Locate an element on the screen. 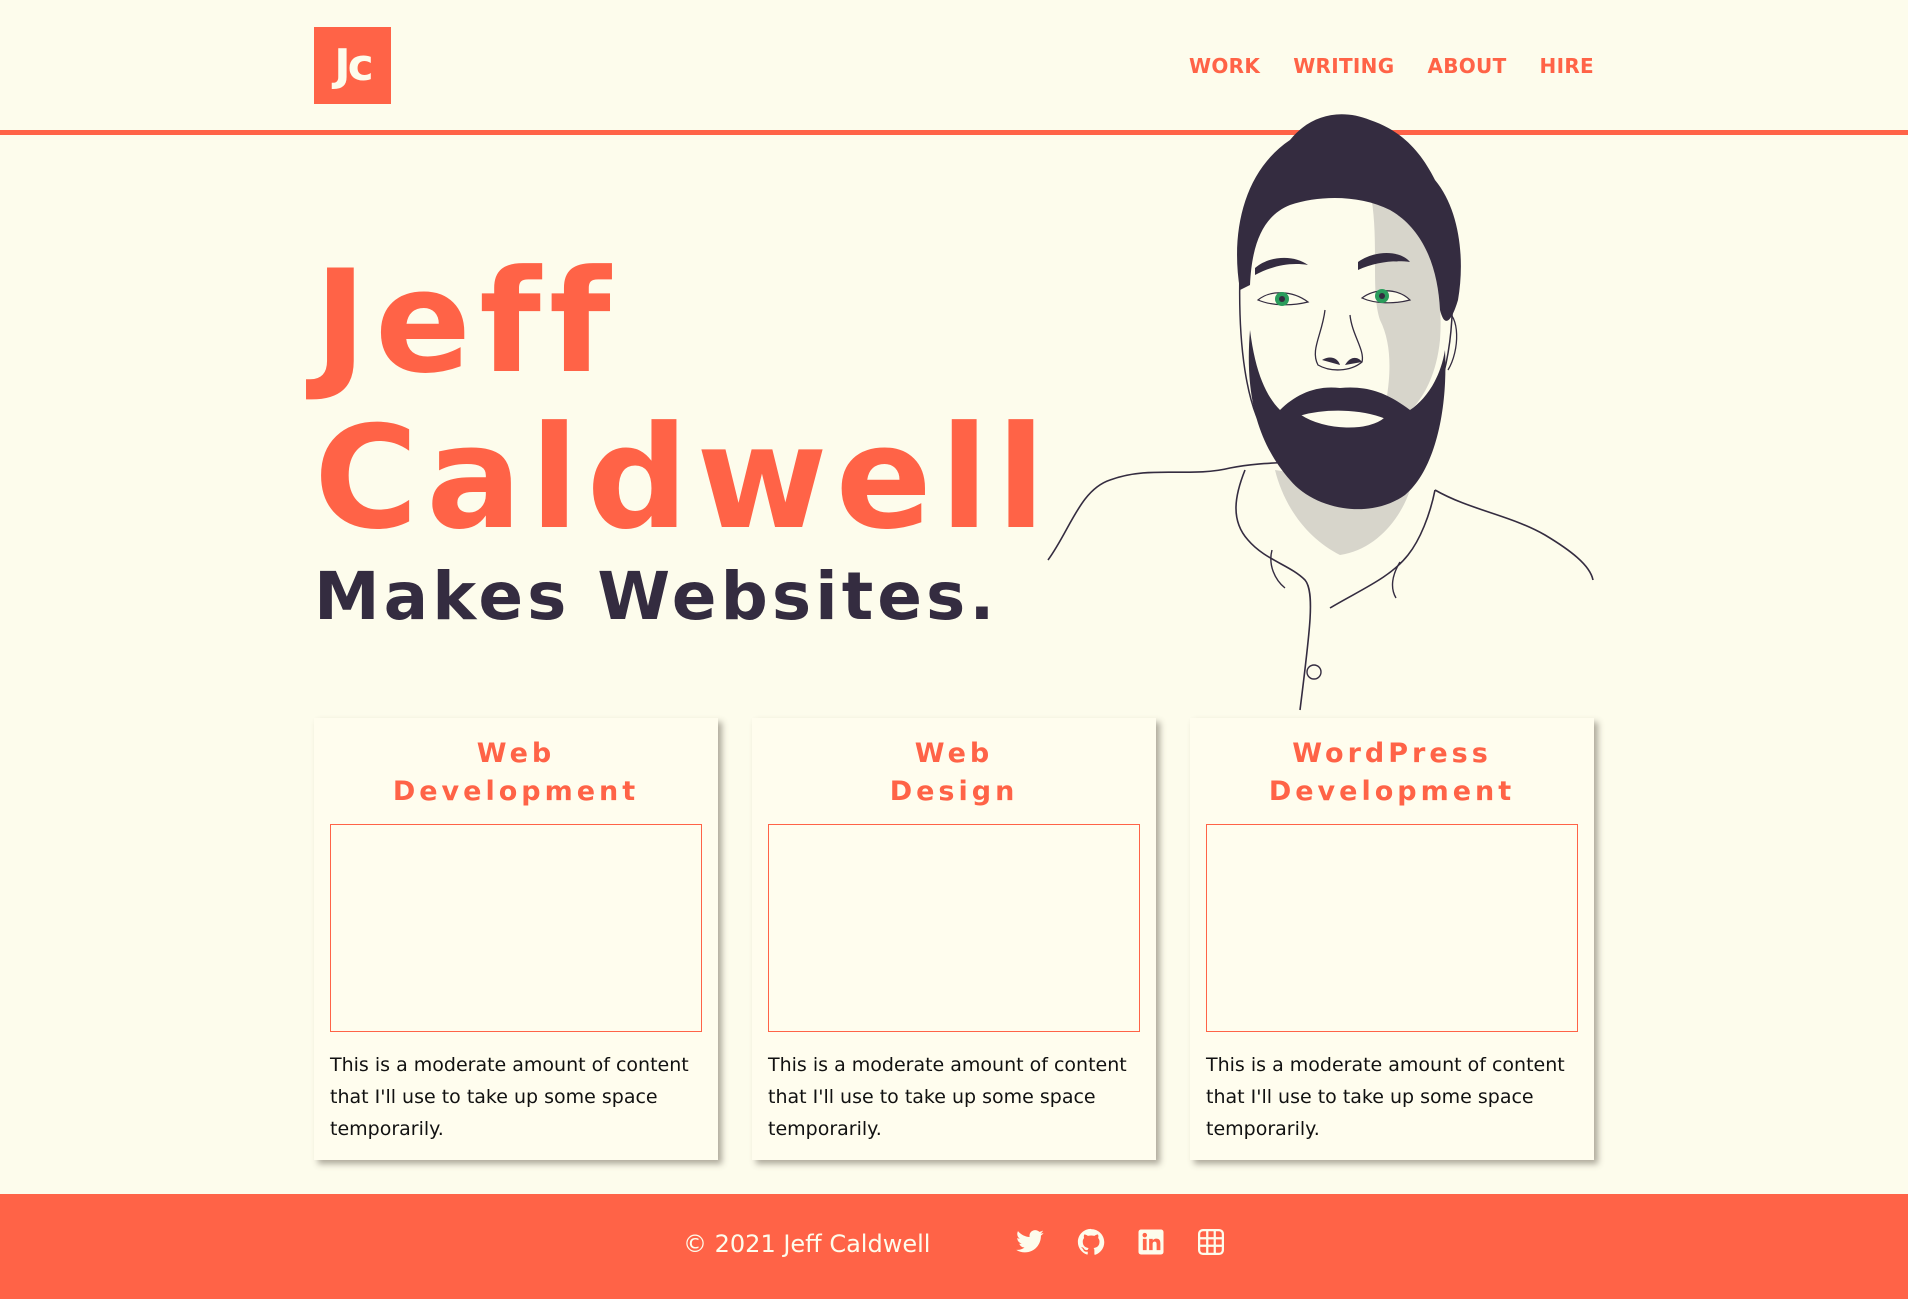  header-divider is located at coordinates (954, 132).